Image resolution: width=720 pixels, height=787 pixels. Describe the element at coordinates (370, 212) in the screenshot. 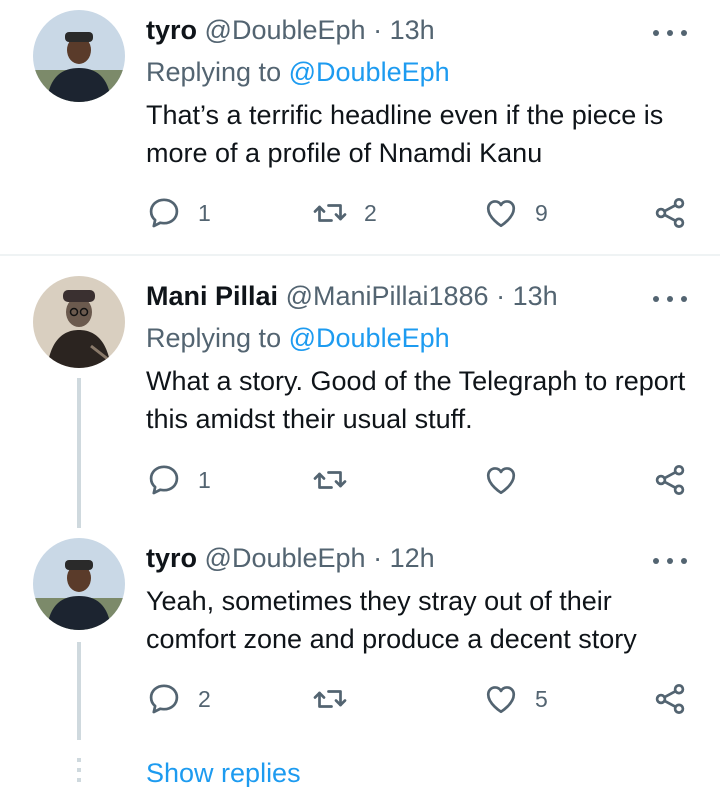

I see `retweet-count: 2` at that location.